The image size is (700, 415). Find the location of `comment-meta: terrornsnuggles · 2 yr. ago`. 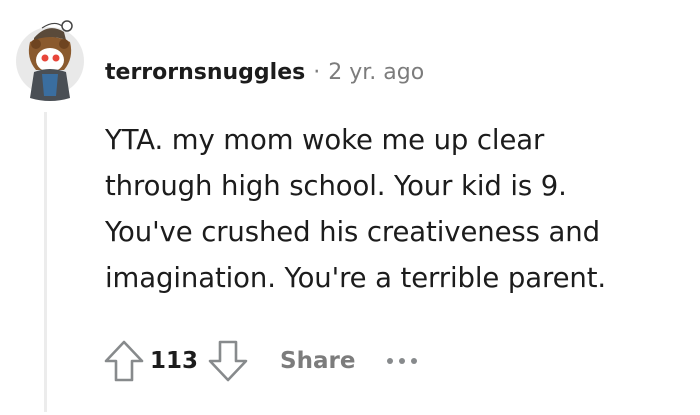

comment-meta: terrornsnuggles · 2 yr. ago is located at coordinates (264, 72).